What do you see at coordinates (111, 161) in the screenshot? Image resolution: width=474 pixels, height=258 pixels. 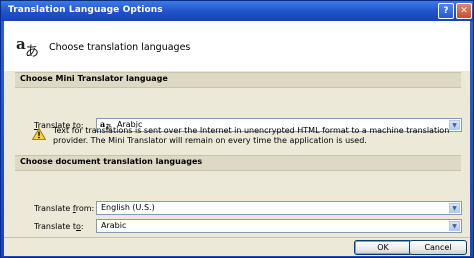 I see `section-title: Choose document translation languages` at bounding box center [111, 161].